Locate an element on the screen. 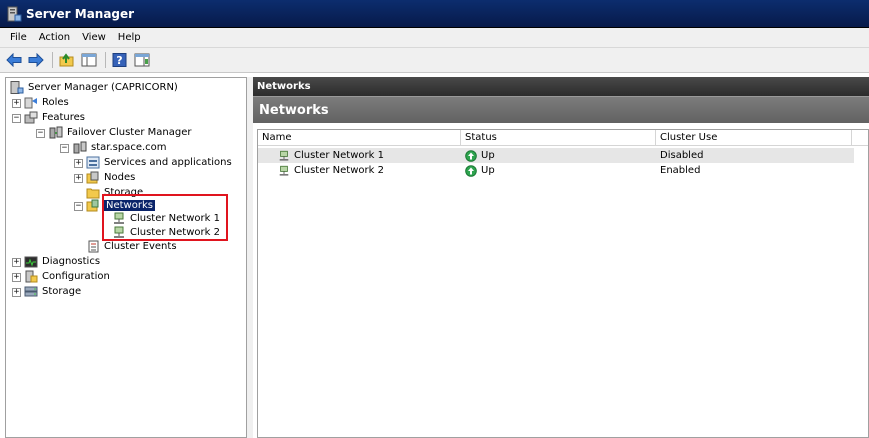  tree-item-roles: Roles is located at coordinates (46, 102).